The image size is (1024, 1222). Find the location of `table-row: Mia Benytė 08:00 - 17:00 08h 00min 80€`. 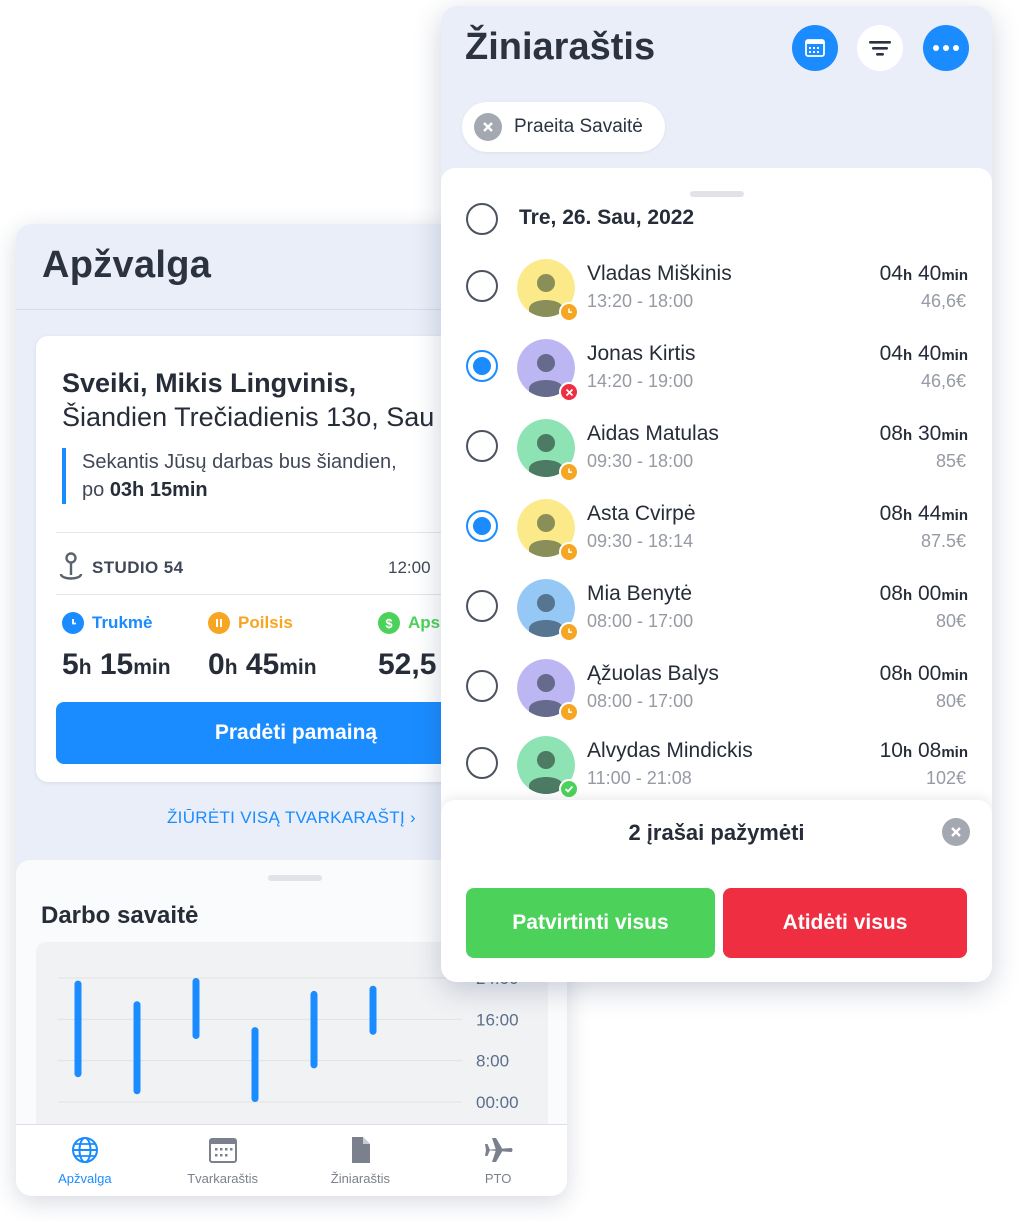

table-row: Mia Benytė 08:00 - 17:00 08h 00min 80€ is located at coordinates (716, 611).